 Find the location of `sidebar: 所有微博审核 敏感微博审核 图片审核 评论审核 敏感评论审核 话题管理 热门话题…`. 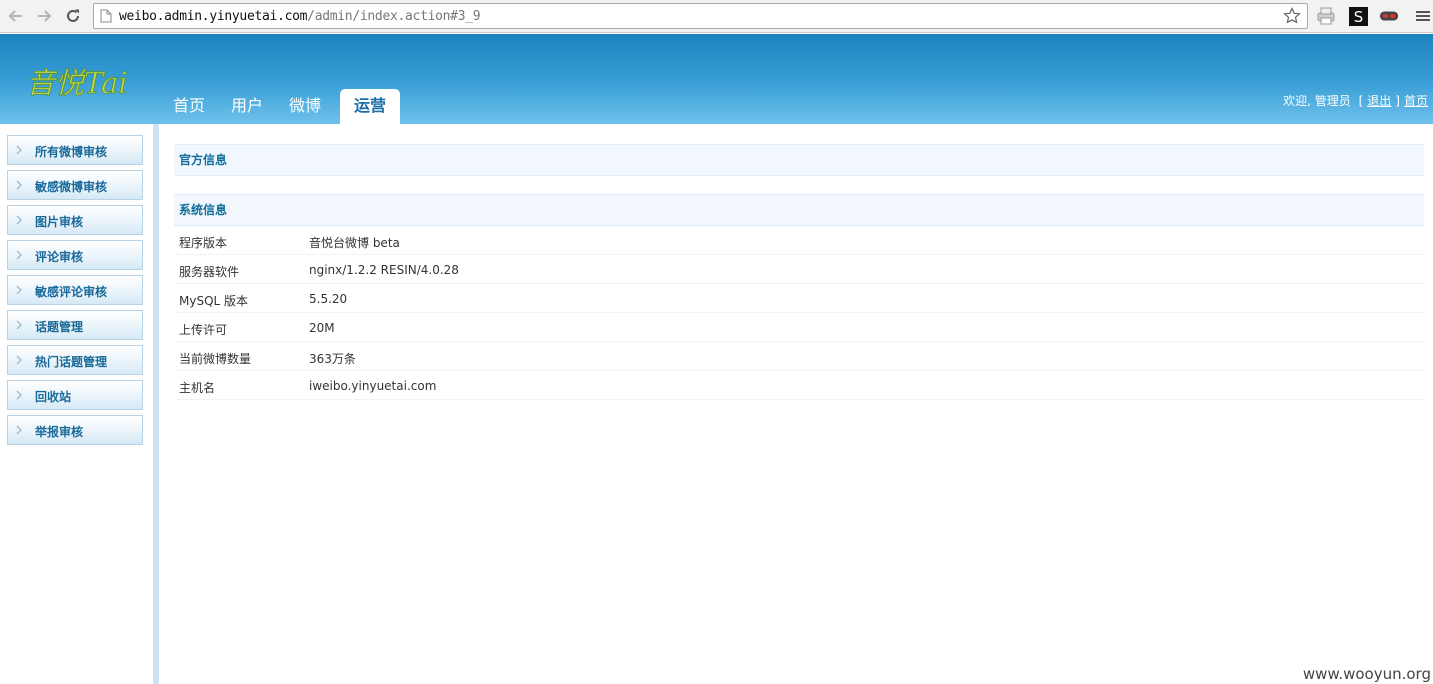

sidebar: 所有微博审核 敏感微博审核 图片审核 评论审核 敏感评论审核 话题管理 热门话题… is located at coordinates (79, 404).